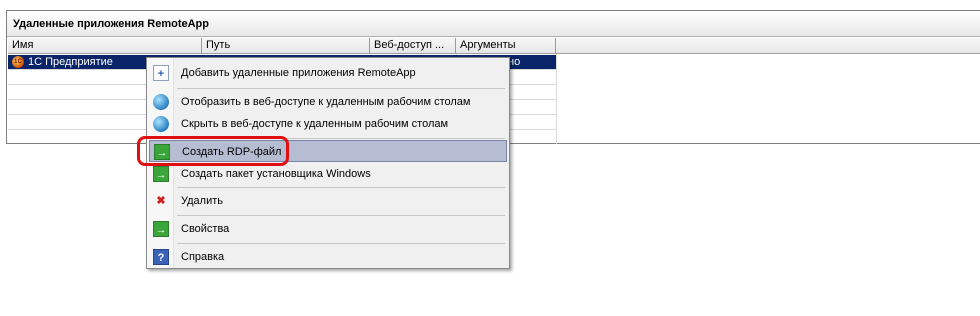 The image size is (980, 316). What do you see at coordinates (161, 174) in the screenshot?
I see `msi-package-icon: →` at bounding box center [161, 174].